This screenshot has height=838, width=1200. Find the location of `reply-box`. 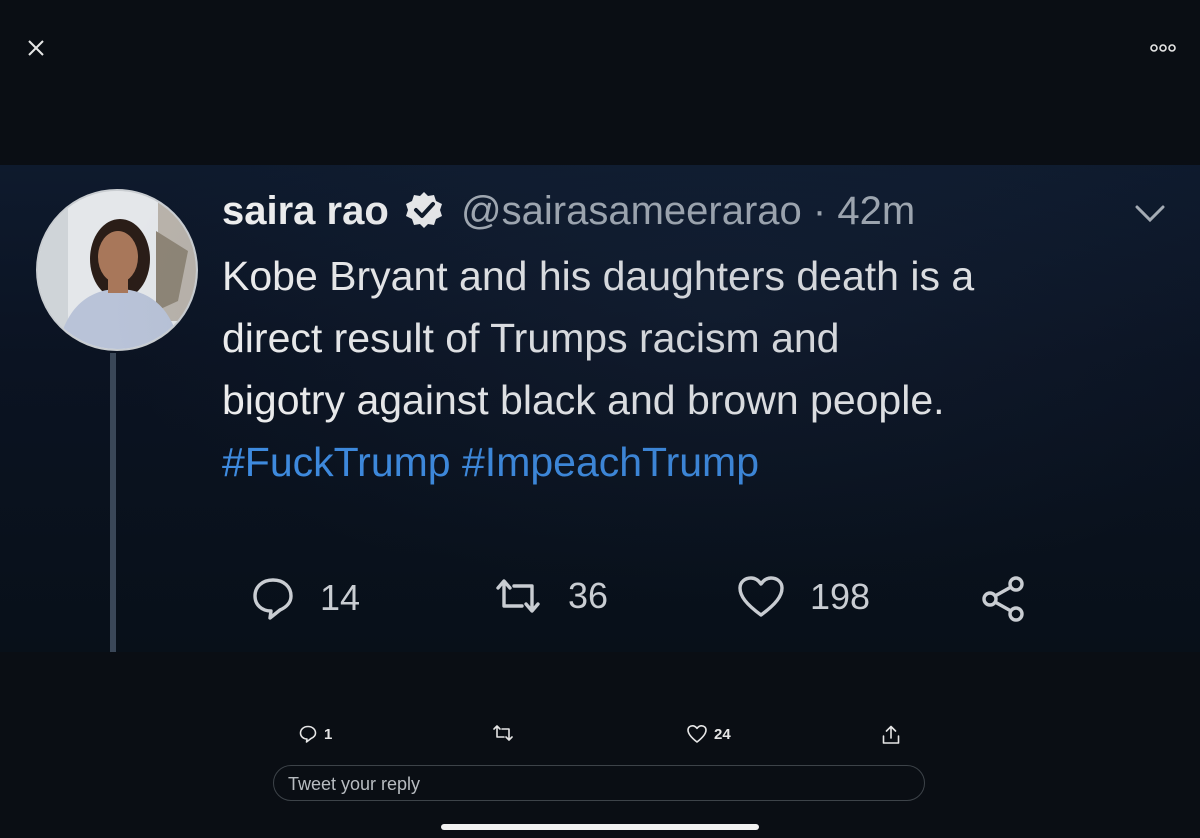

reply-box is located at coordinates (599, 783).